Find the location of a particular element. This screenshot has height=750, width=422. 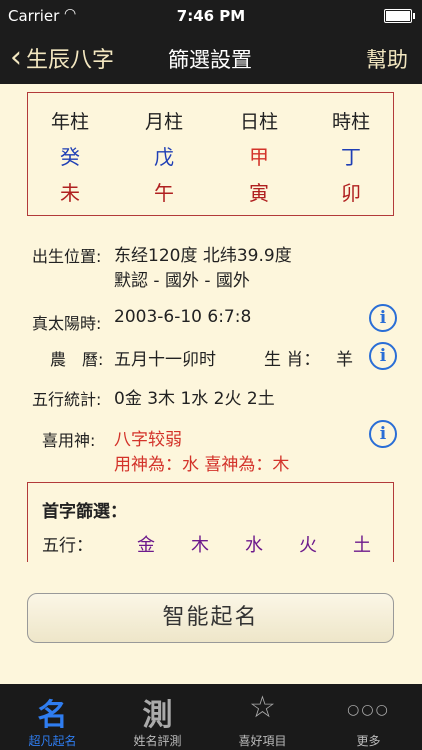

birthplace-location: 默認 - 國外 - 國外 is located at coordinates (182, 281).